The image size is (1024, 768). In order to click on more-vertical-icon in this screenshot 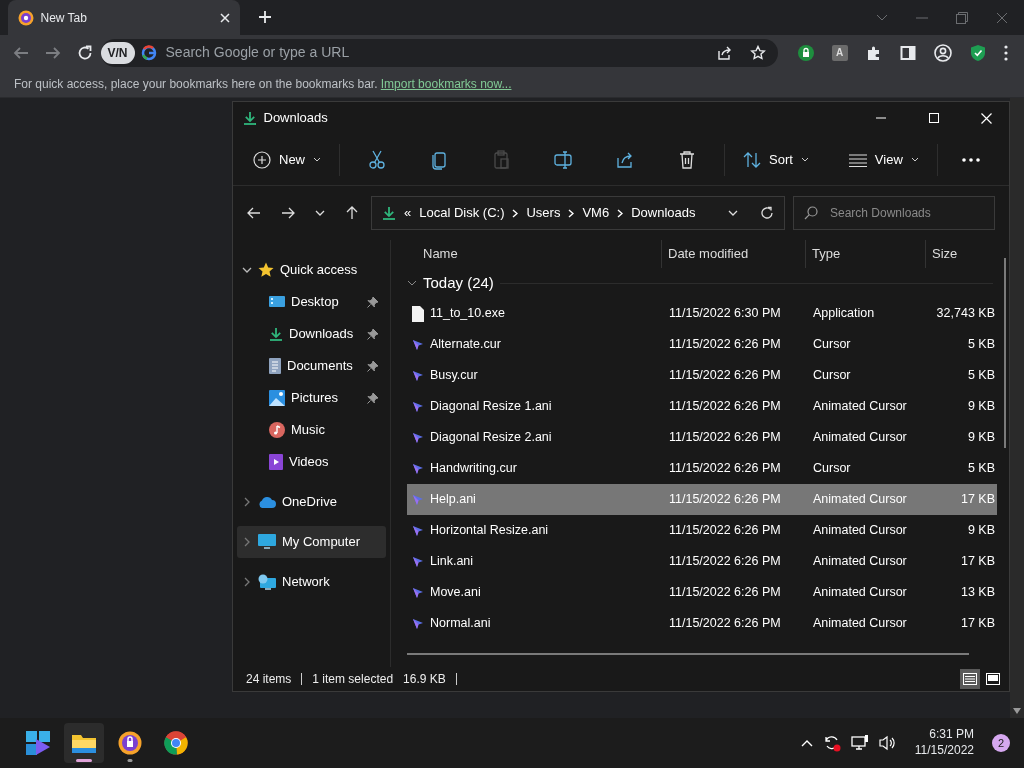, I will do `click(1005, 52)`.